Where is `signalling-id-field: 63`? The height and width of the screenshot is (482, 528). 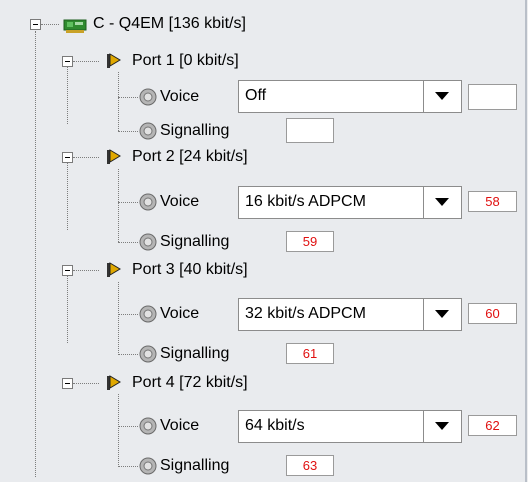
signalling-id-field: 63 is located at coordinates (310, 465).